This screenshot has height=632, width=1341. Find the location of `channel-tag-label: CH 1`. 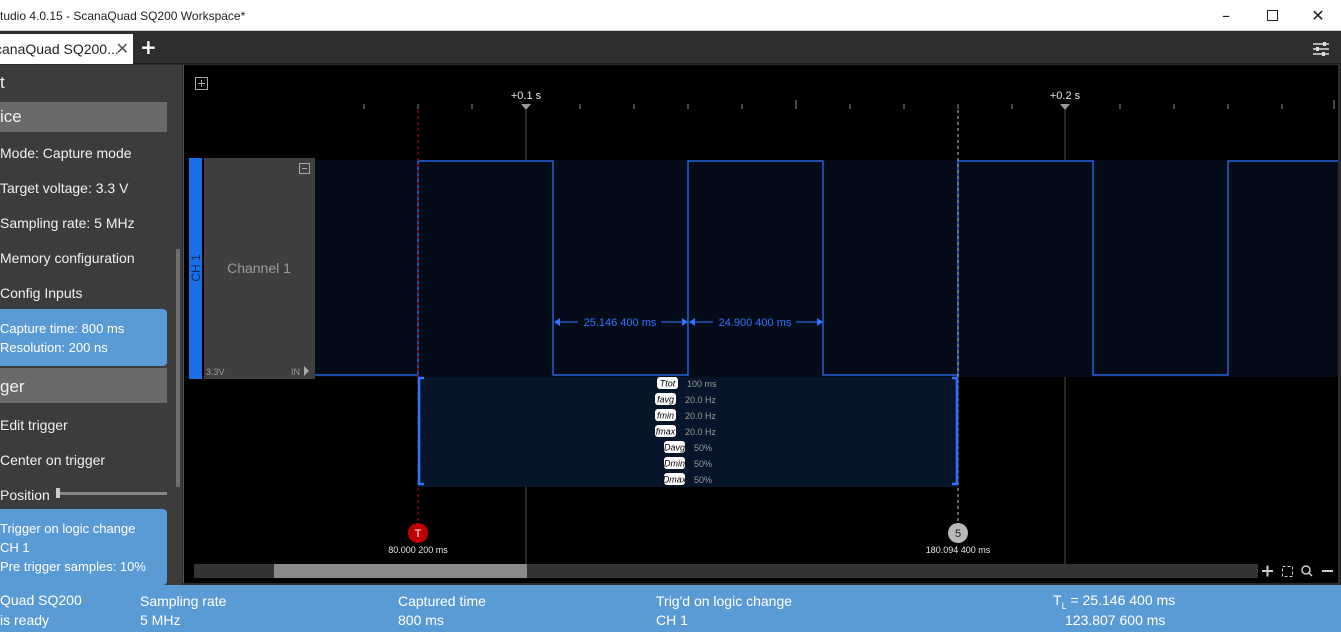

channel-tag-label: CH 1 is located at coordinates (196, 268).